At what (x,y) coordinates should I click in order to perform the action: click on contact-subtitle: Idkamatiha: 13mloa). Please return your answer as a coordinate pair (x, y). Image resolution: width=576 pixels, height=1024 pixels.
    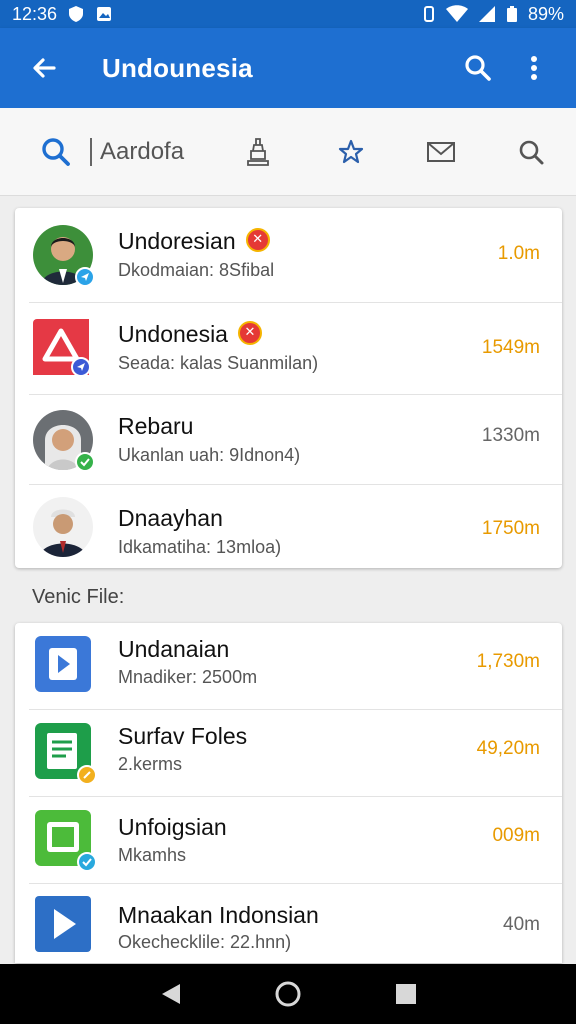
    Looking at the image, I should click on (200, 547).